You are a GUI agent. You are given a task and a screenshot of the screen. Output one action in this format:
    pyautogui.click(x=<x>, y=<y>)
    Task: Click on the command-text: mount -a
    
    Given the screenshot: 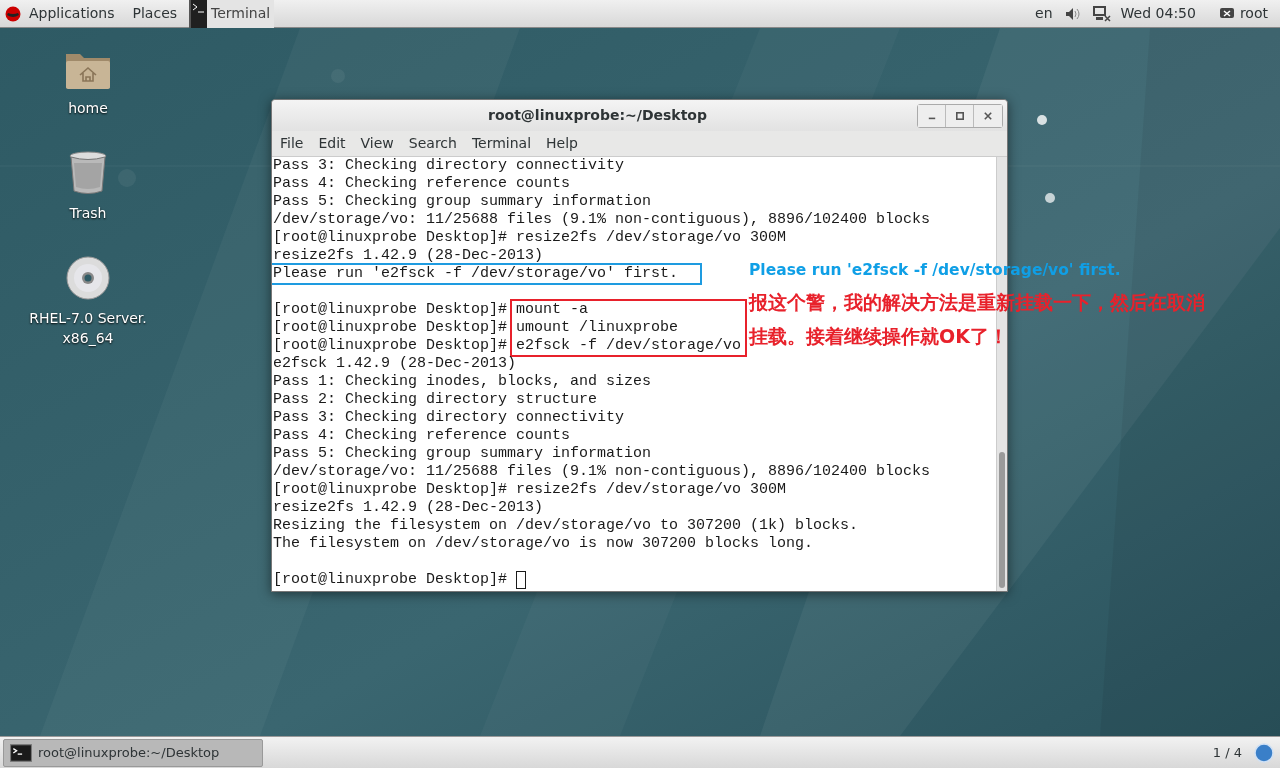 What is the action you would take?
    pyautogui.click(x=553, y=310)
    